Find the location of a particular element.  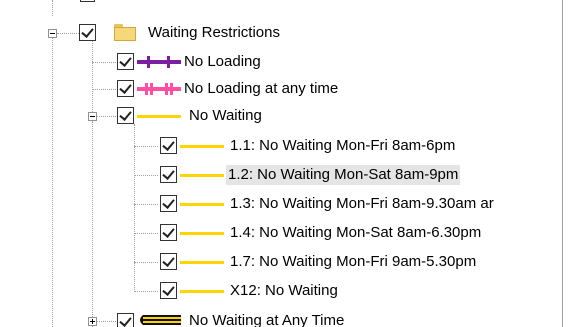

tree-label-no-waiting-1-4: 1.4: No Waiting Mon-Sat 8am-6.30pm is located at coordinates (355, 233).